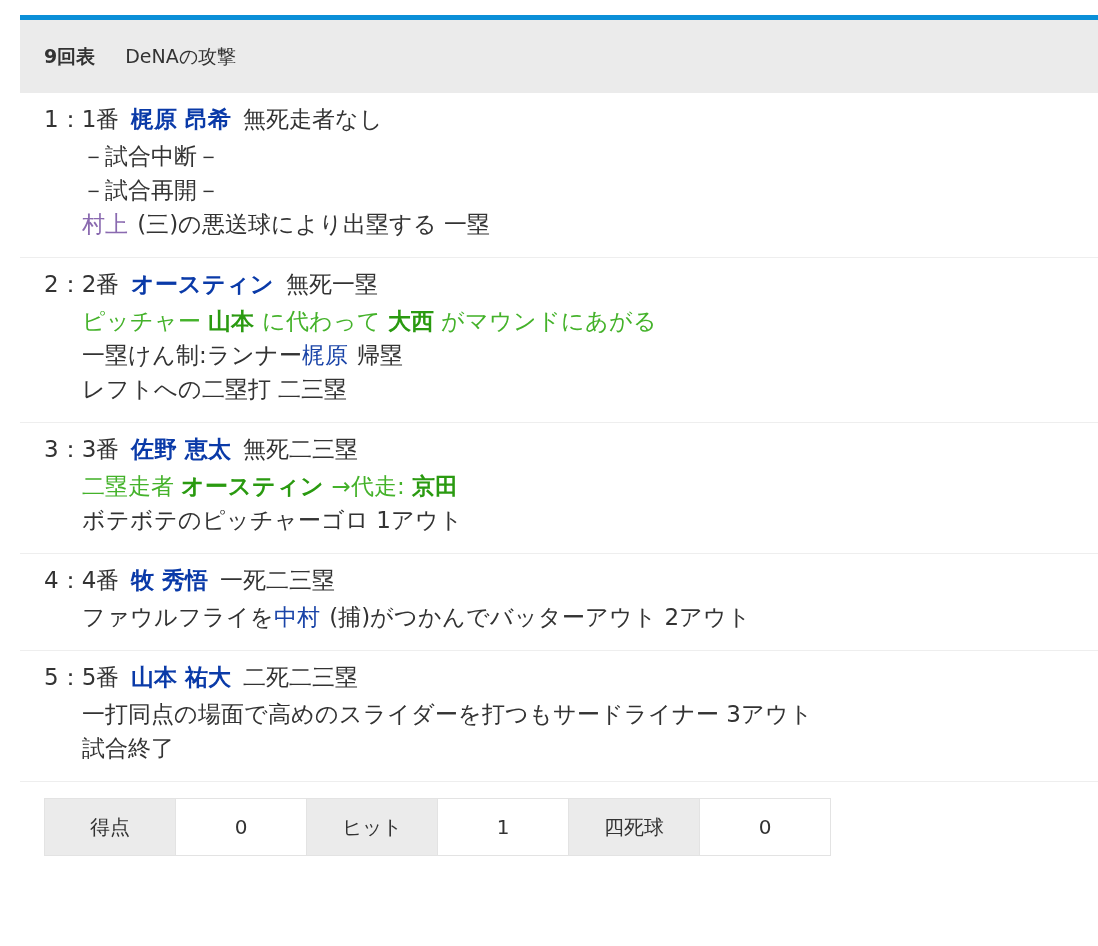 The width and height of the screenshot is (1098, 946). Describe the element at coordinates (82, 677) in the screenshot. I see `batting-order: 5：5番` at that location.